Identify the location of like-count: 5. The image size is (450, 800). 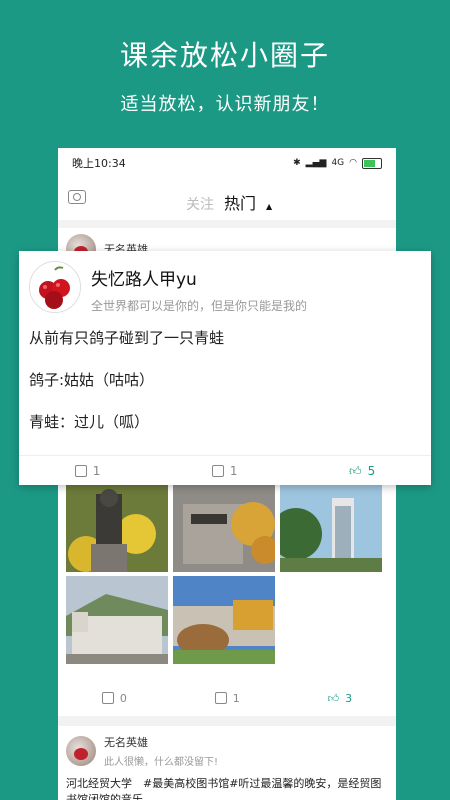
(371, 471).